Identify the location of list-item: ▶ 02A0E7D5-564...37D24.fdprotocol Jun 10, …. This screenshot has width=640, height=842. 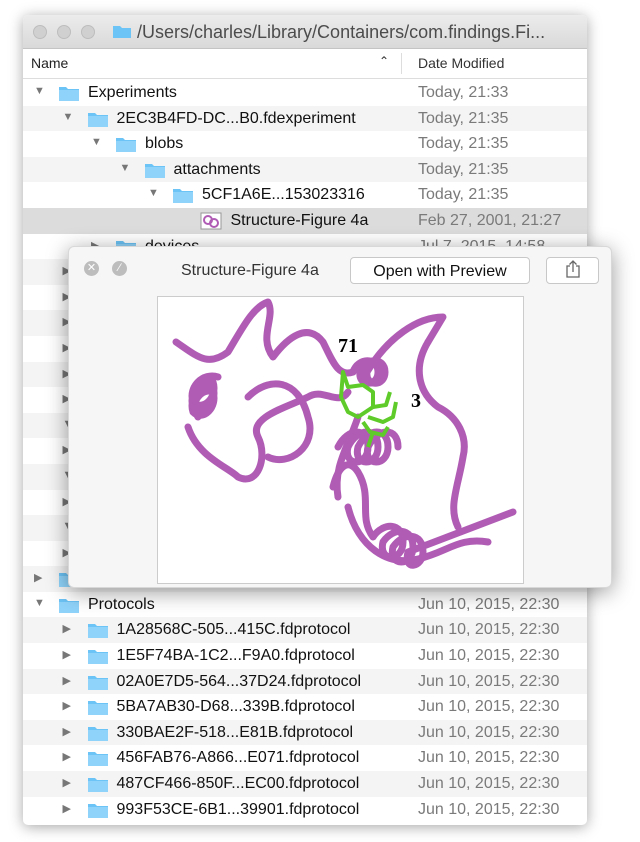
(305, 681).